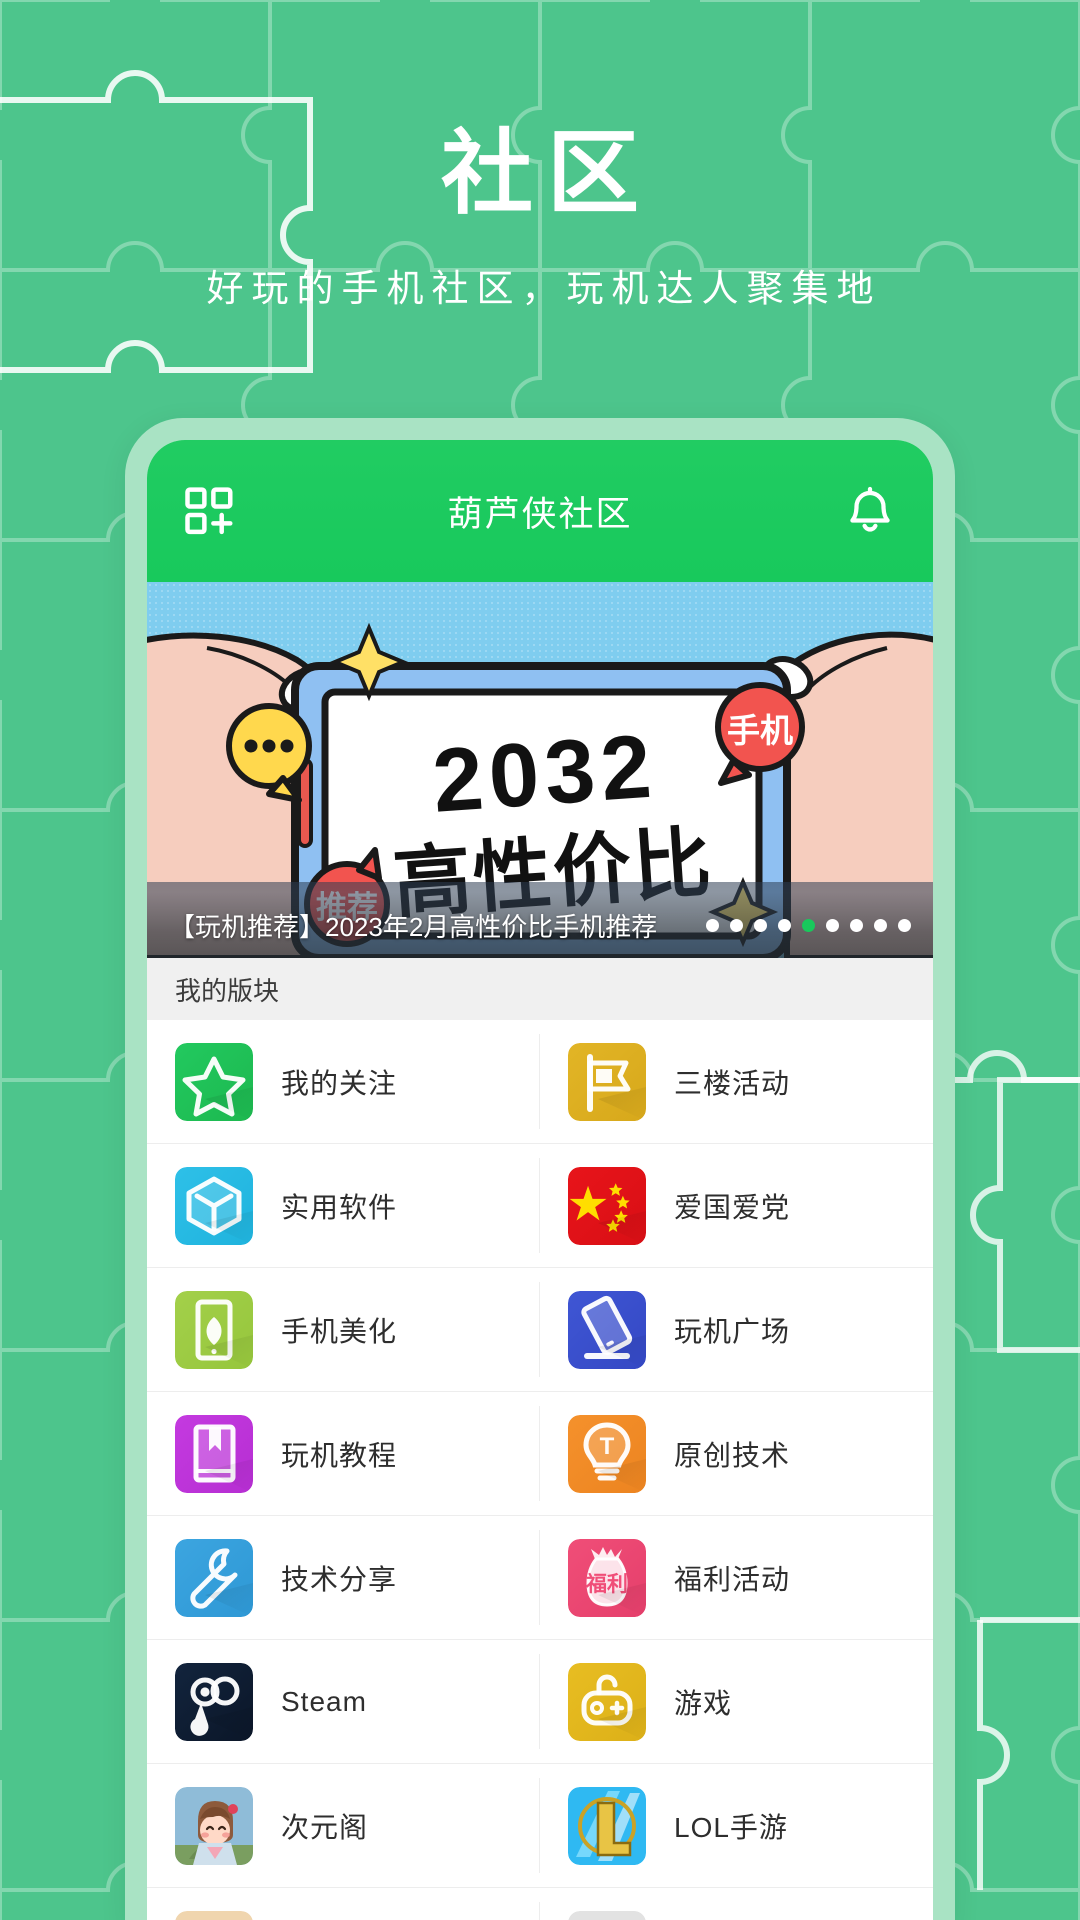 Image resolution: width=1080 pixels, height=1920 pixels. Describe the element at coordinates (339, 1083) in the screenshot. I see `board-cell-label: 我的关注` at that location.